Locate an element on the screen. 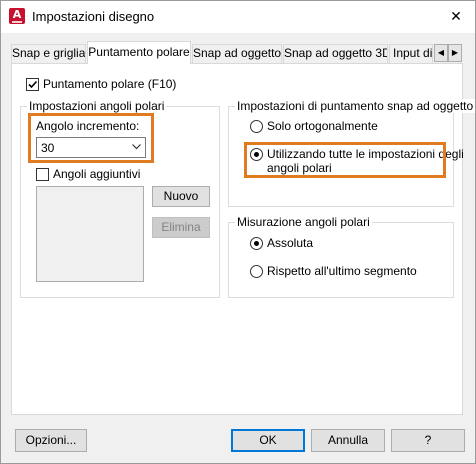  angle-measurement-group: Misurazione angoli polari is located at coordinates (341, 256).